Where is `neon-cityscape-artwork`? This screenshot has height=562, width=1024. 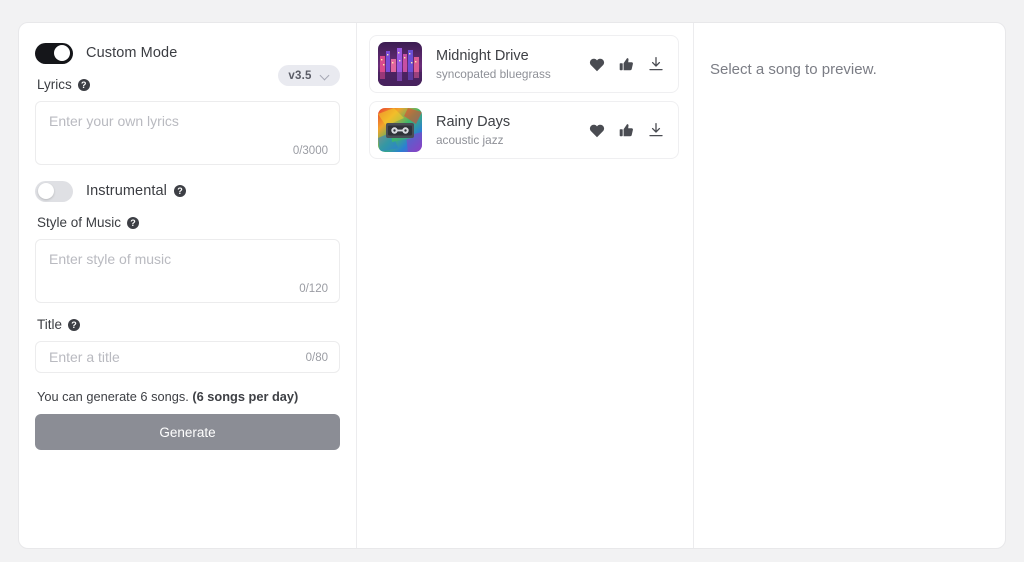 neon-cityscape-artwork is located at coordinates (400, 64).